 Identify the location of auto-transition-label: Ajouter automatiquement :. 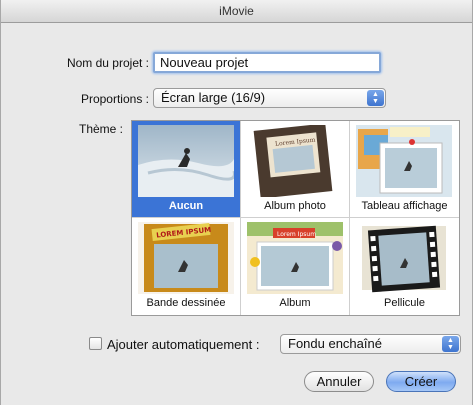
(183, 344).